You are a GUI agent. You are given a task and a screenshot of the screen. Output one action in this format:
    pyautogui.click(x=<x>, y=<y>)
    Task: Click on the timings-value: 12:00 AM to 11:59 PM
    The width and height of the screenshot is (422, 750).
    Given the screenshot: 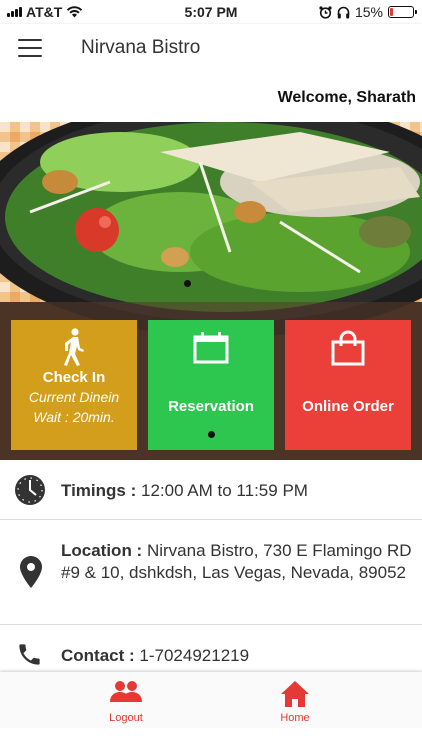 What is the action you would take?
    pyautogui.click(x=224, y=490)
    